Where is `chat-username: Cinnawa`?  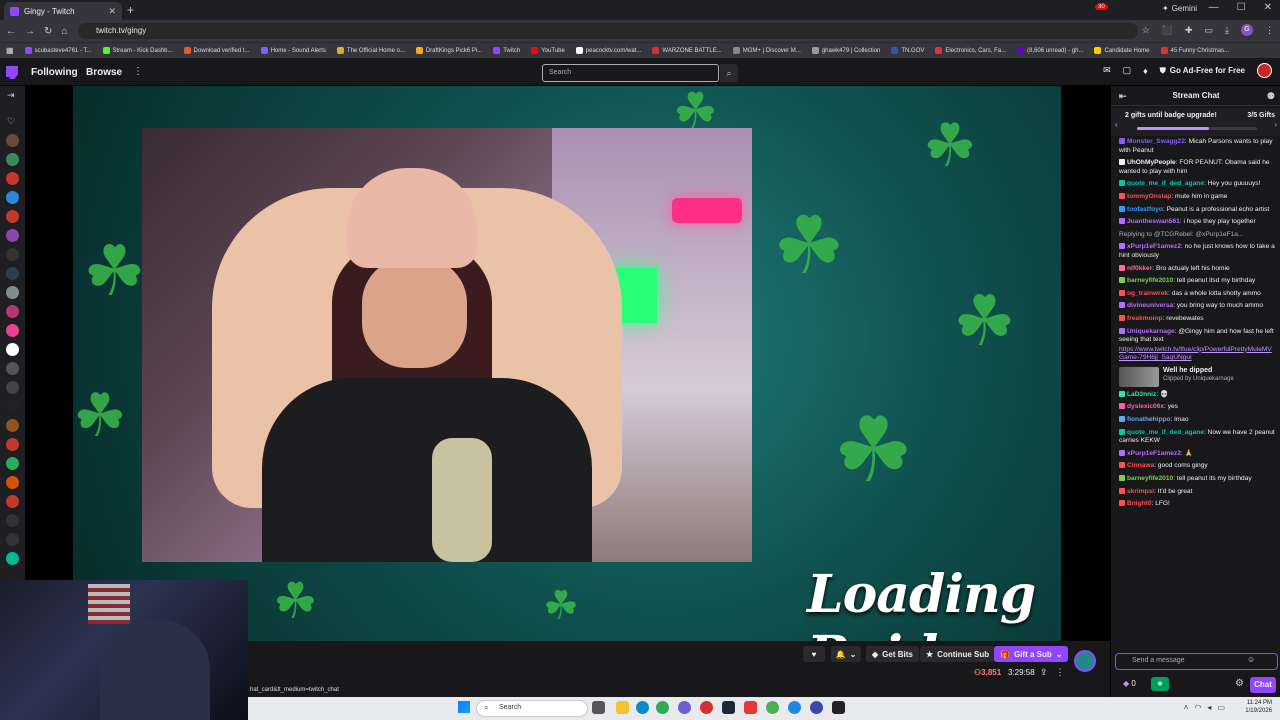
chat-username: Cinnawa is located at coordinates (1140, 465).